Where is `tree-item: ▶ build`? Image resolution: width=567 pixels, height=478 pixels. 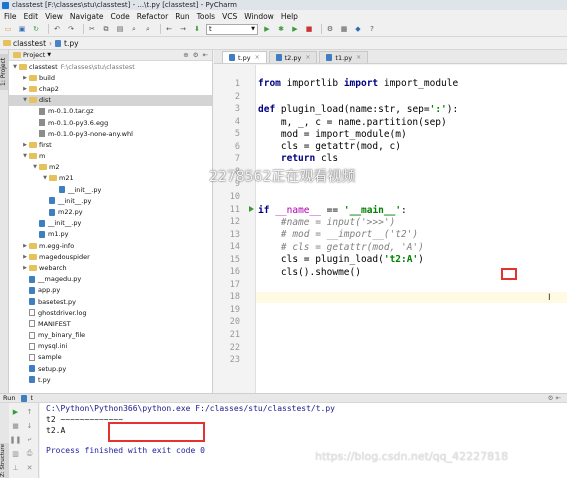
tree-item: ▶ build is located at coordinates (110, 77).